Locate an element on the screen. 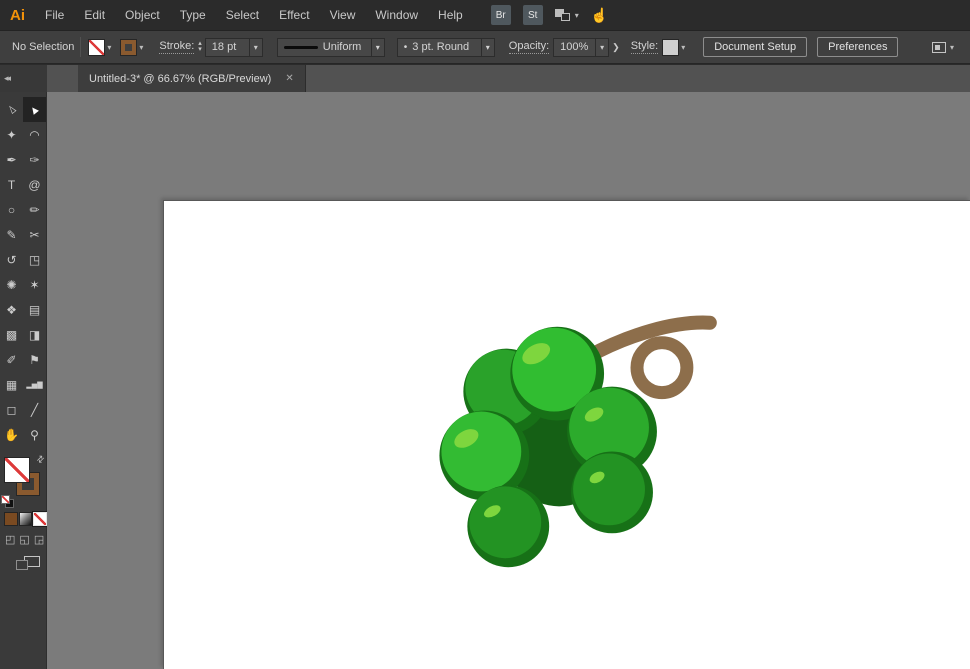 The image size is (970, 669). star-tool: ✶ is located at coordinates (34, 284).